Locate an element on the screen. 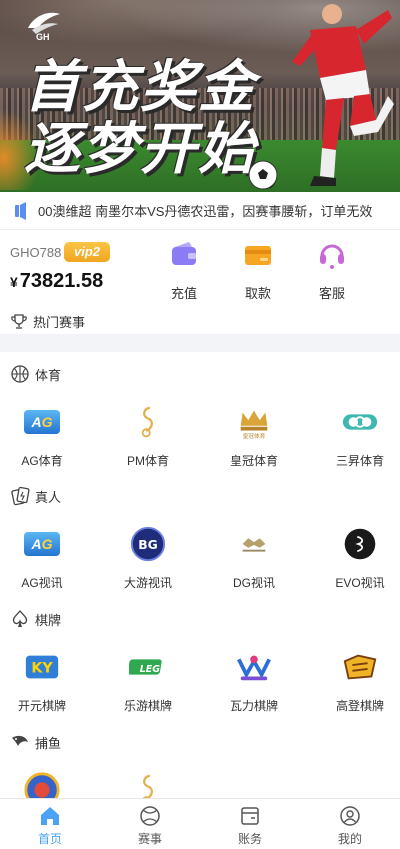 This screenshot has height=849, width=400. game-label: 开元棋牌 is located at coordinates (41, 706).